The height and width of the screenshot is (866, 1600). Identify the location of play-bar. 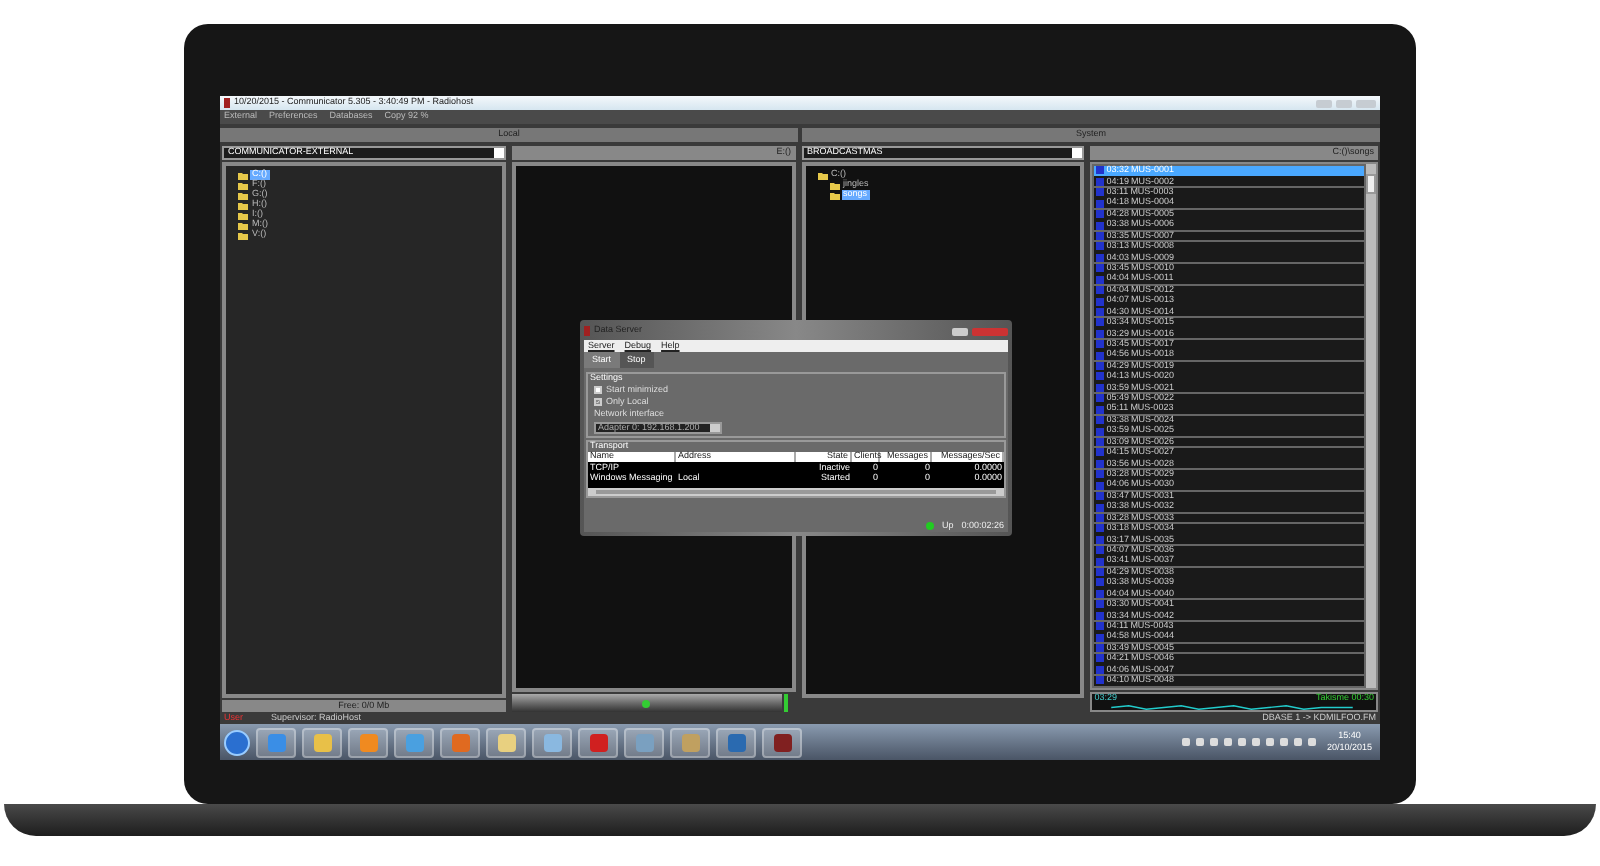
(646, 703).